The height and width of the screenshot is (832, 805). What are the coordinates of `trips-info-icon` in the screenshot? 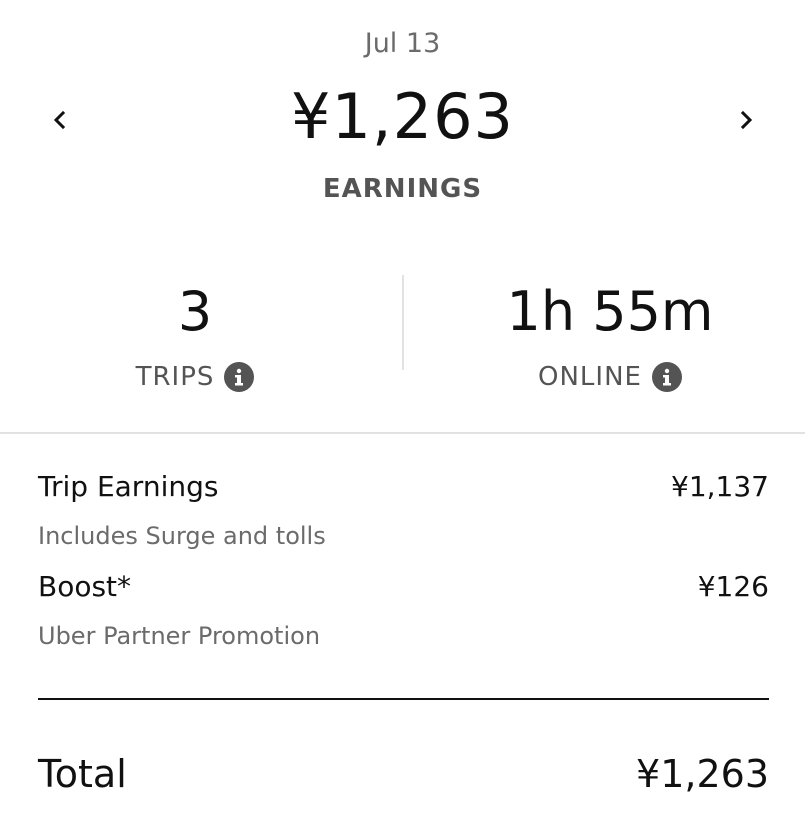 It's located at (239, 377).